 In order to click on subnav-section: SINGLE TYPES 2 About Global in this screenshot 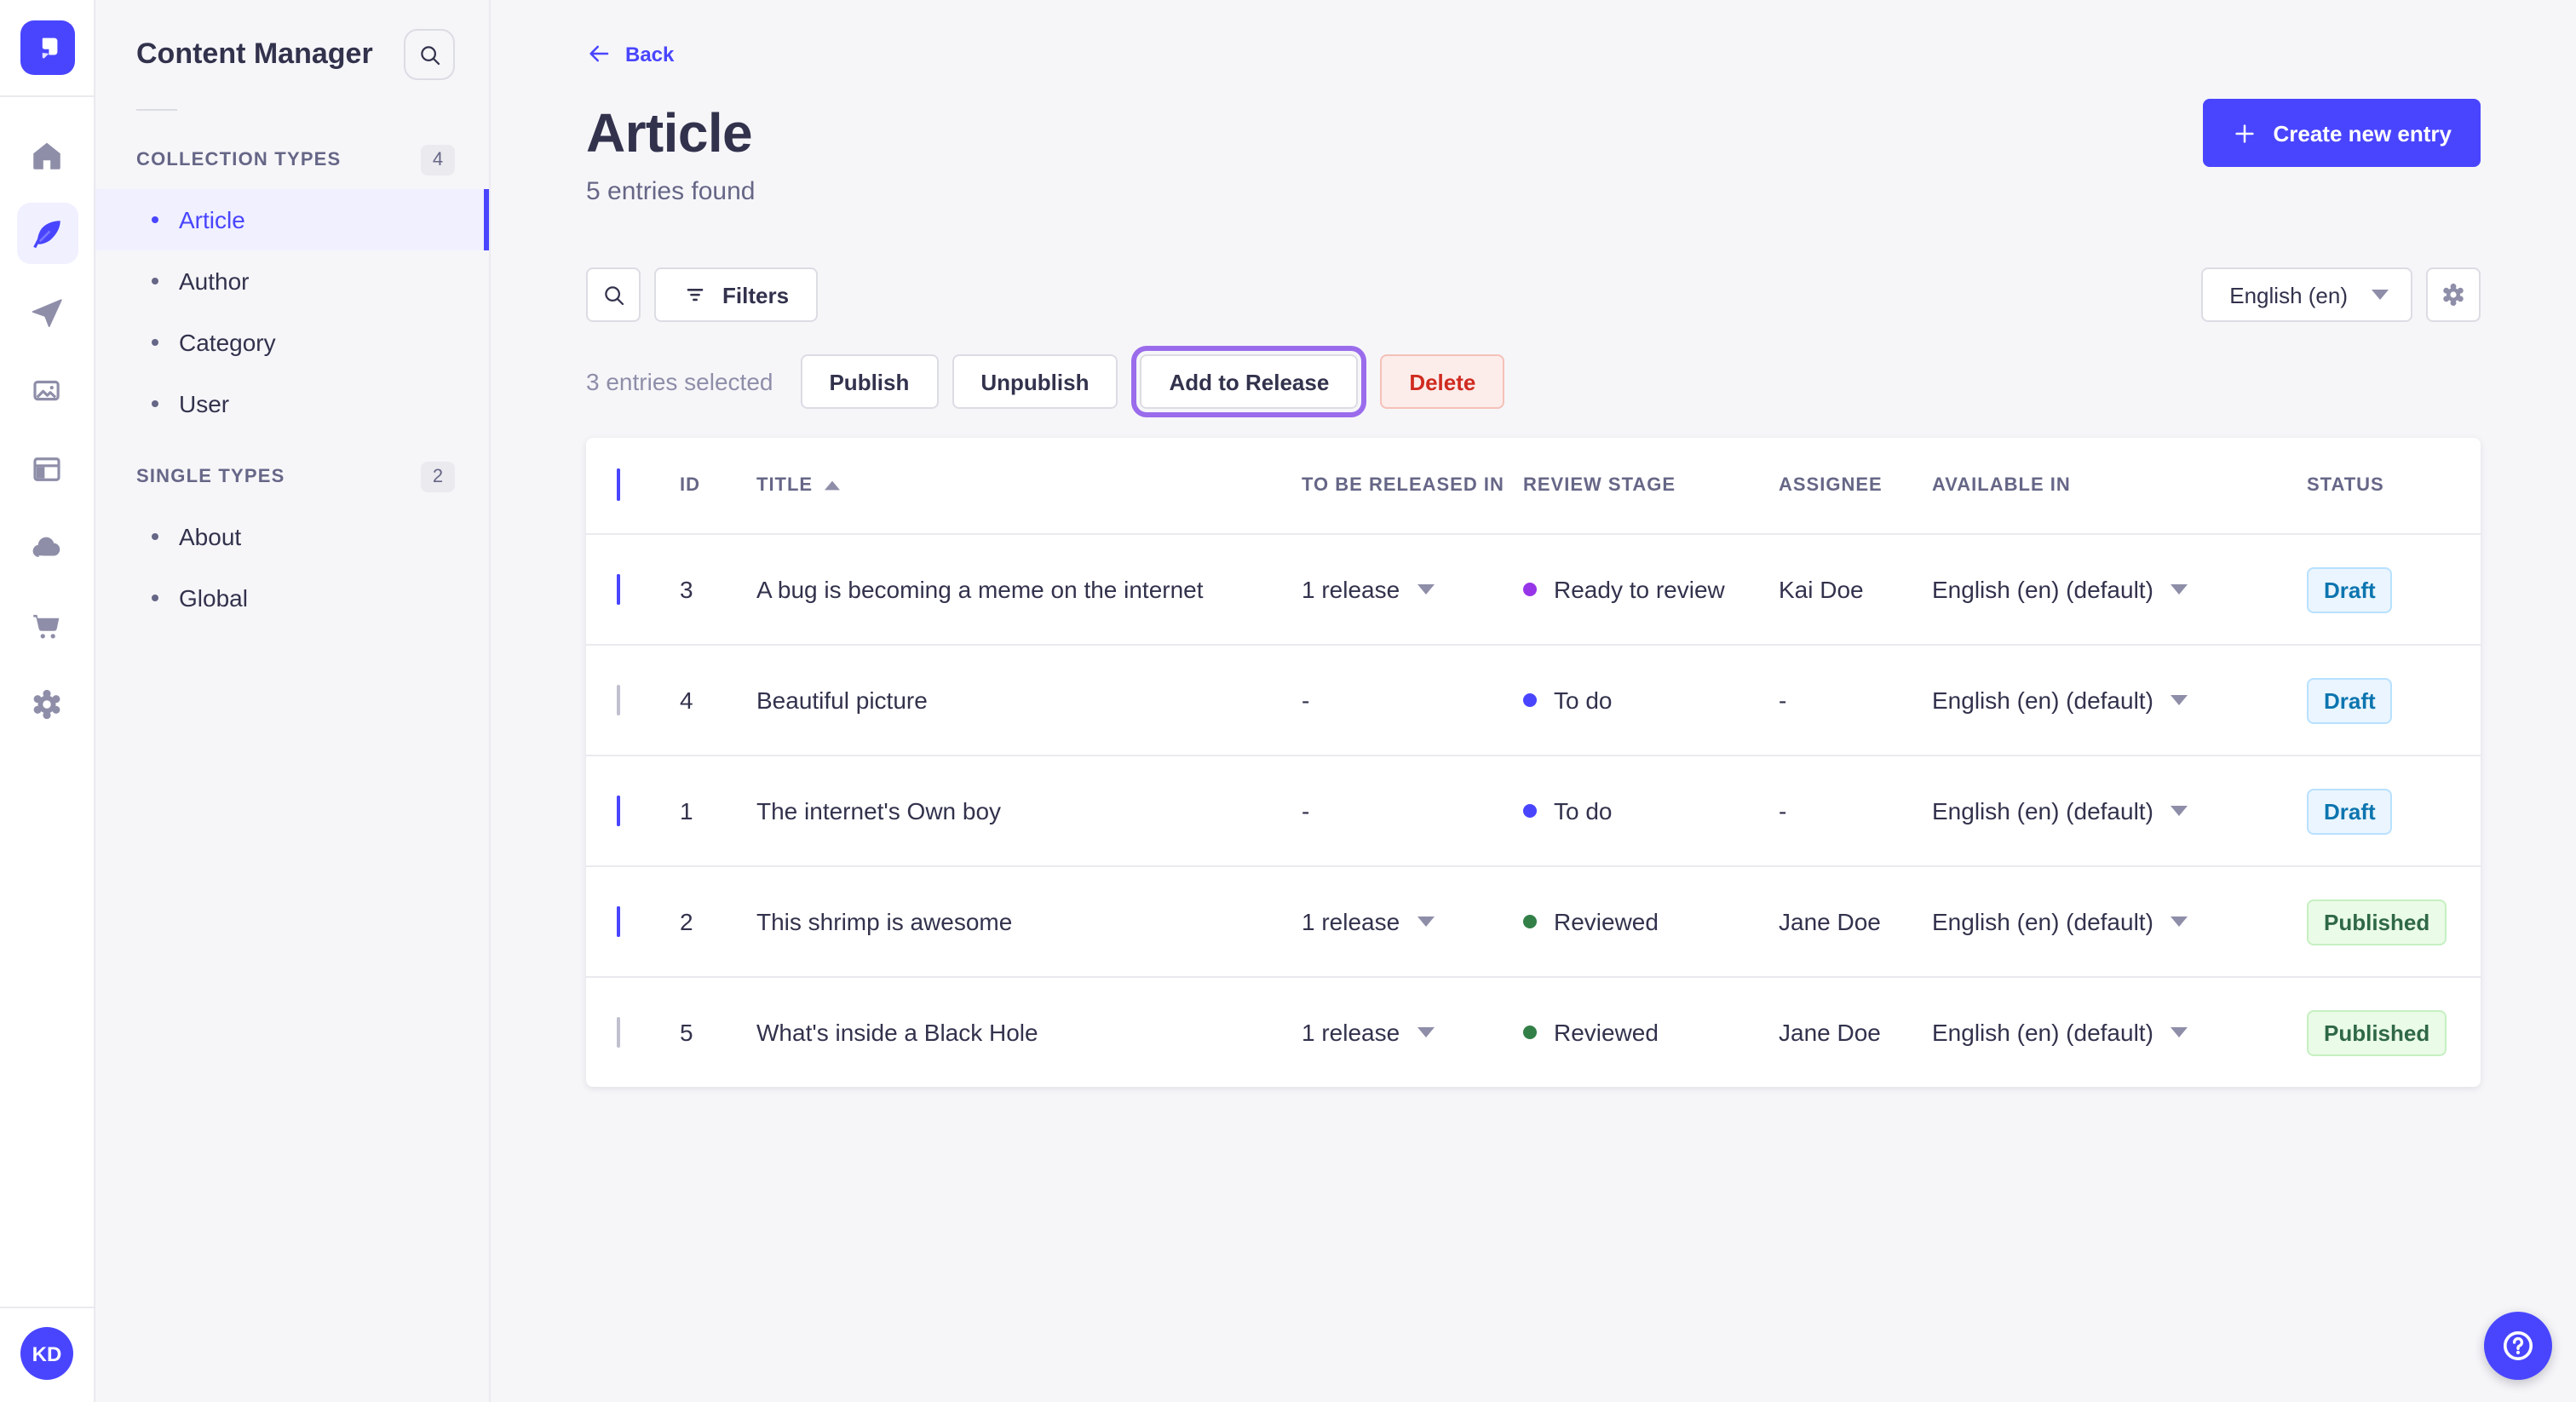, I will do `click(292, 538)`.